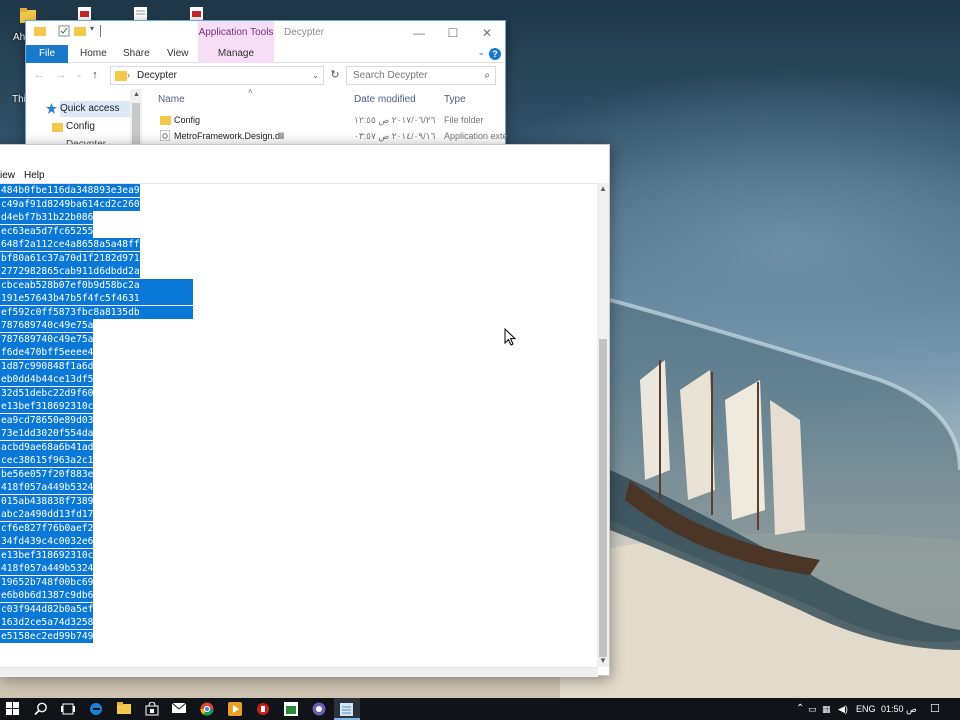  I want to click on up-arrow-icon: ↑, so click(95, 75).